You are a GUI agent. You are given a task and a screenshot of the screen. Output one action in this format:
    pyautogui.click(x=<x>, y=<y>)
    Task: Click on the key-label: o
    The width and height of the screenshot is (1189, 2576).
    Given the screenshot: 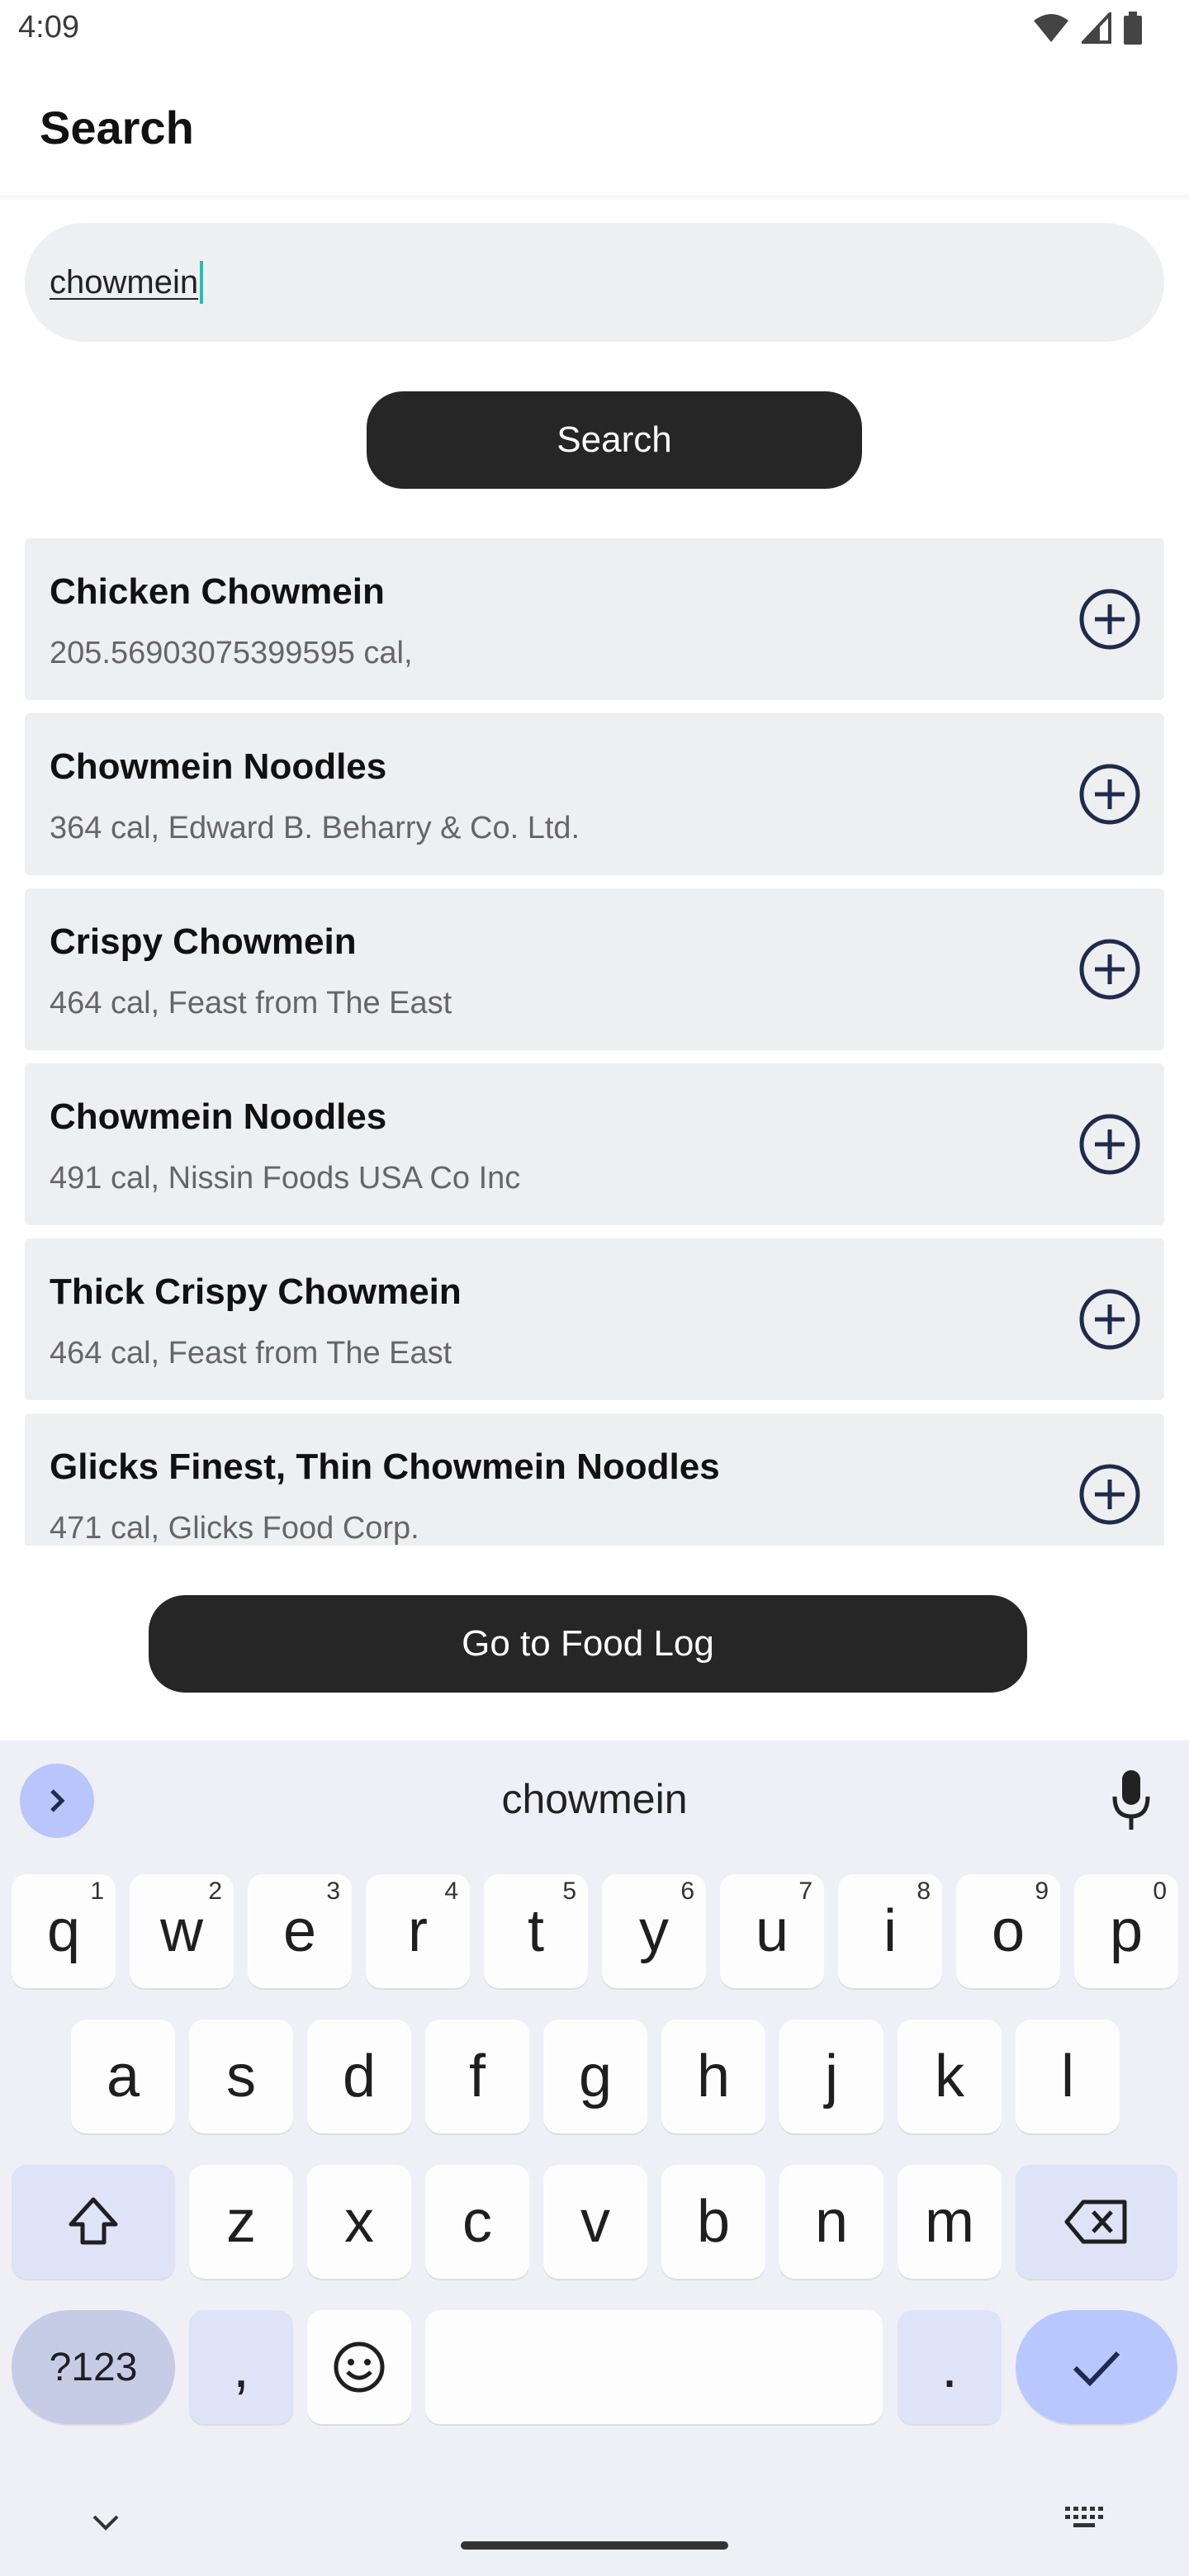 What is the action you would take?
    pyautogui.click(x=1008, y=1931)
    